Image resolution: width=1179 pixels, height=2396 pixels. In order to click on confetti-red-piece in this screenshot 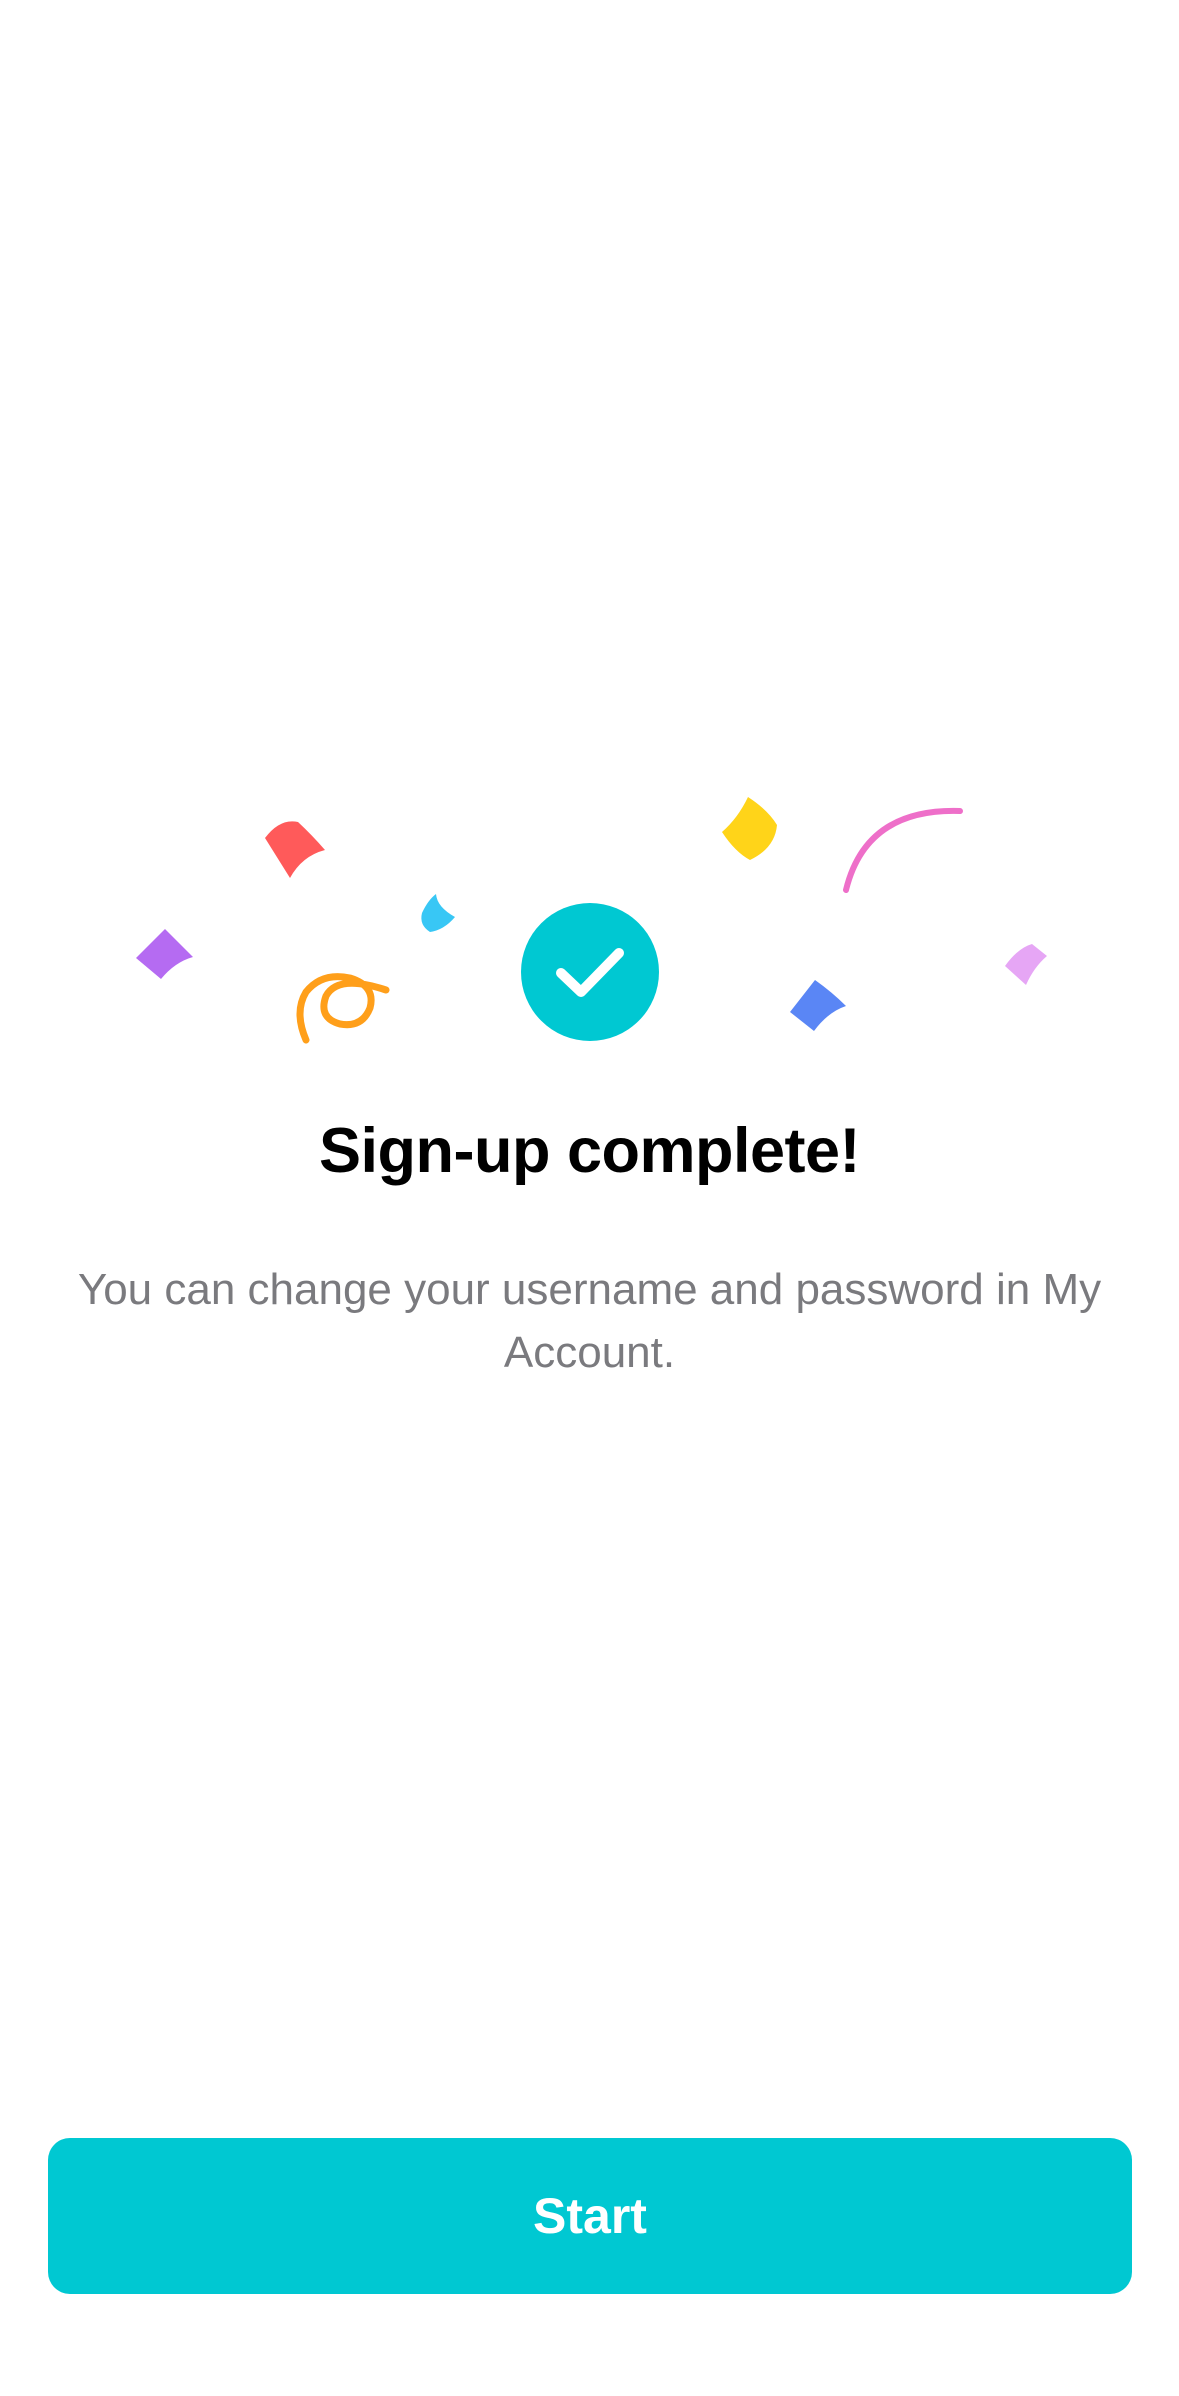, I will do `click(295, 849)`.